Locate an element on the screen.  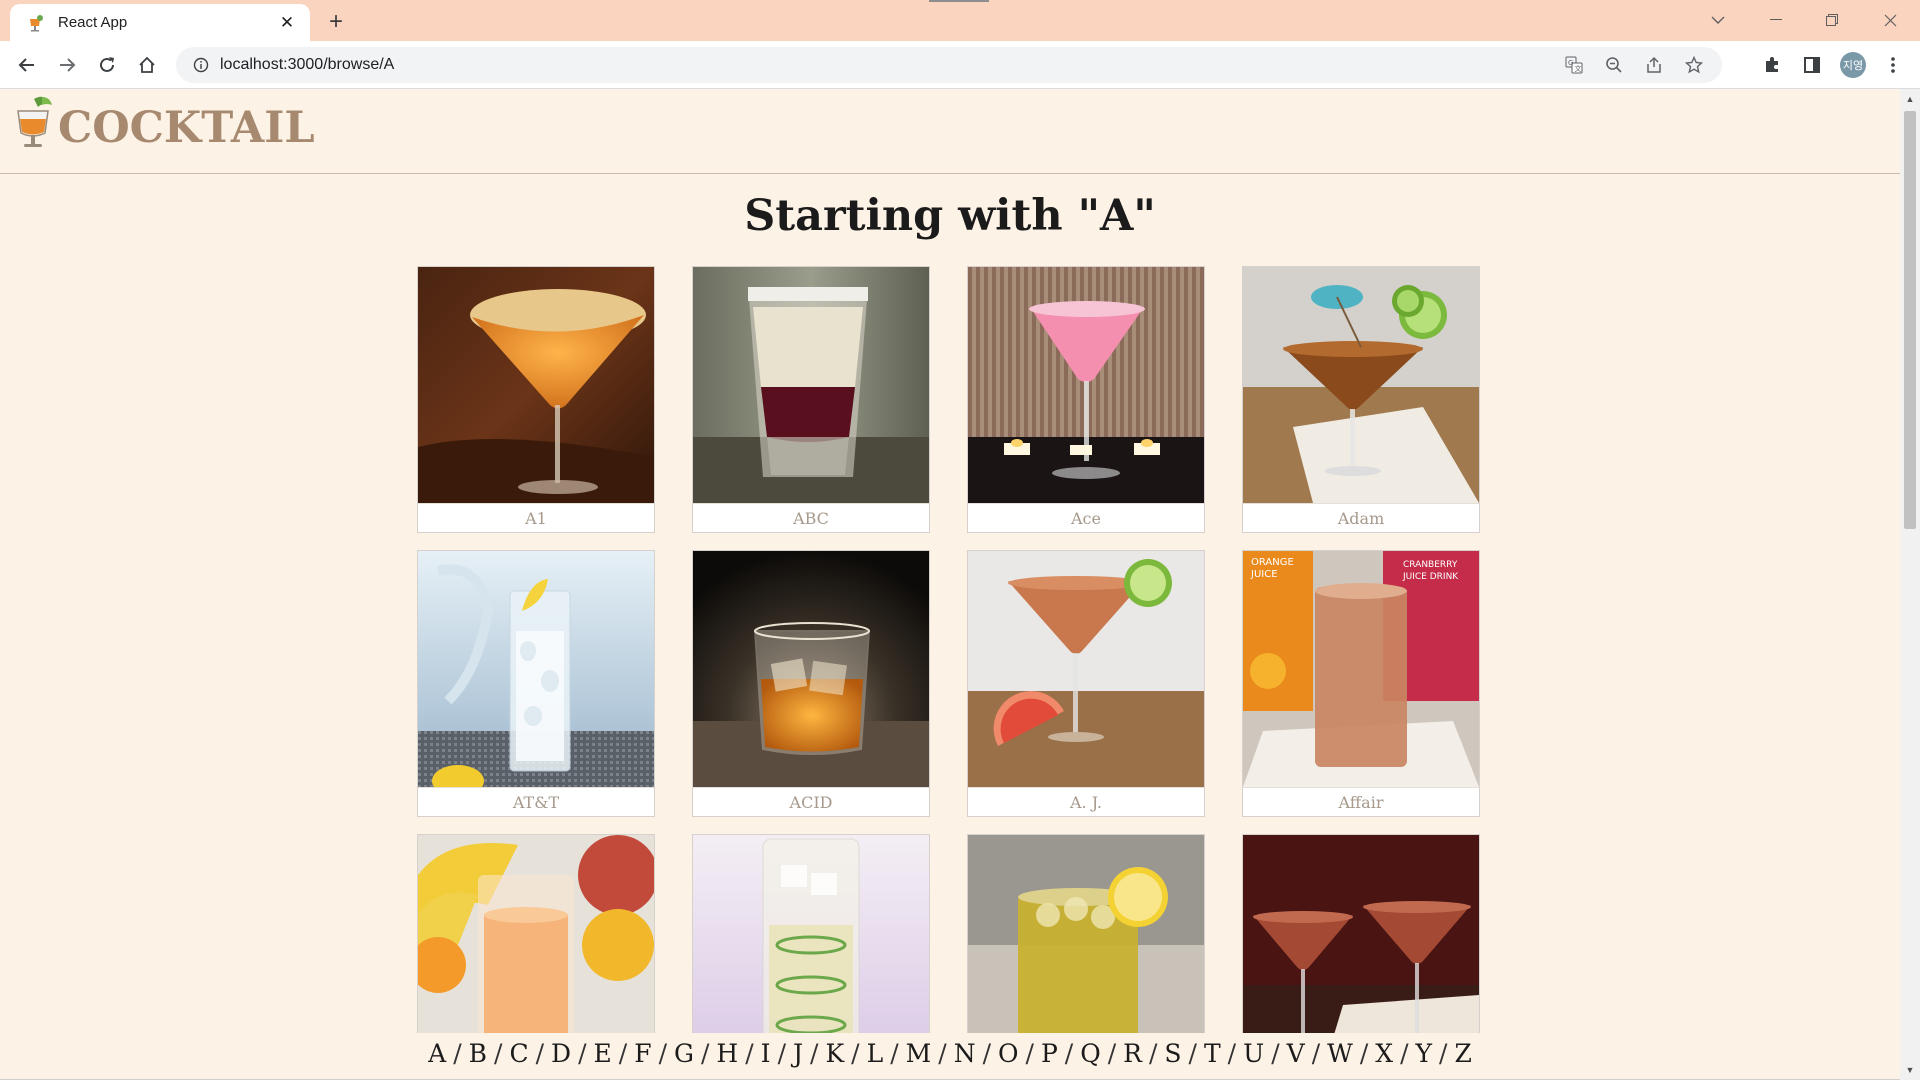
alphabet-link-q: Q is located at coordinates (1090, 1053).